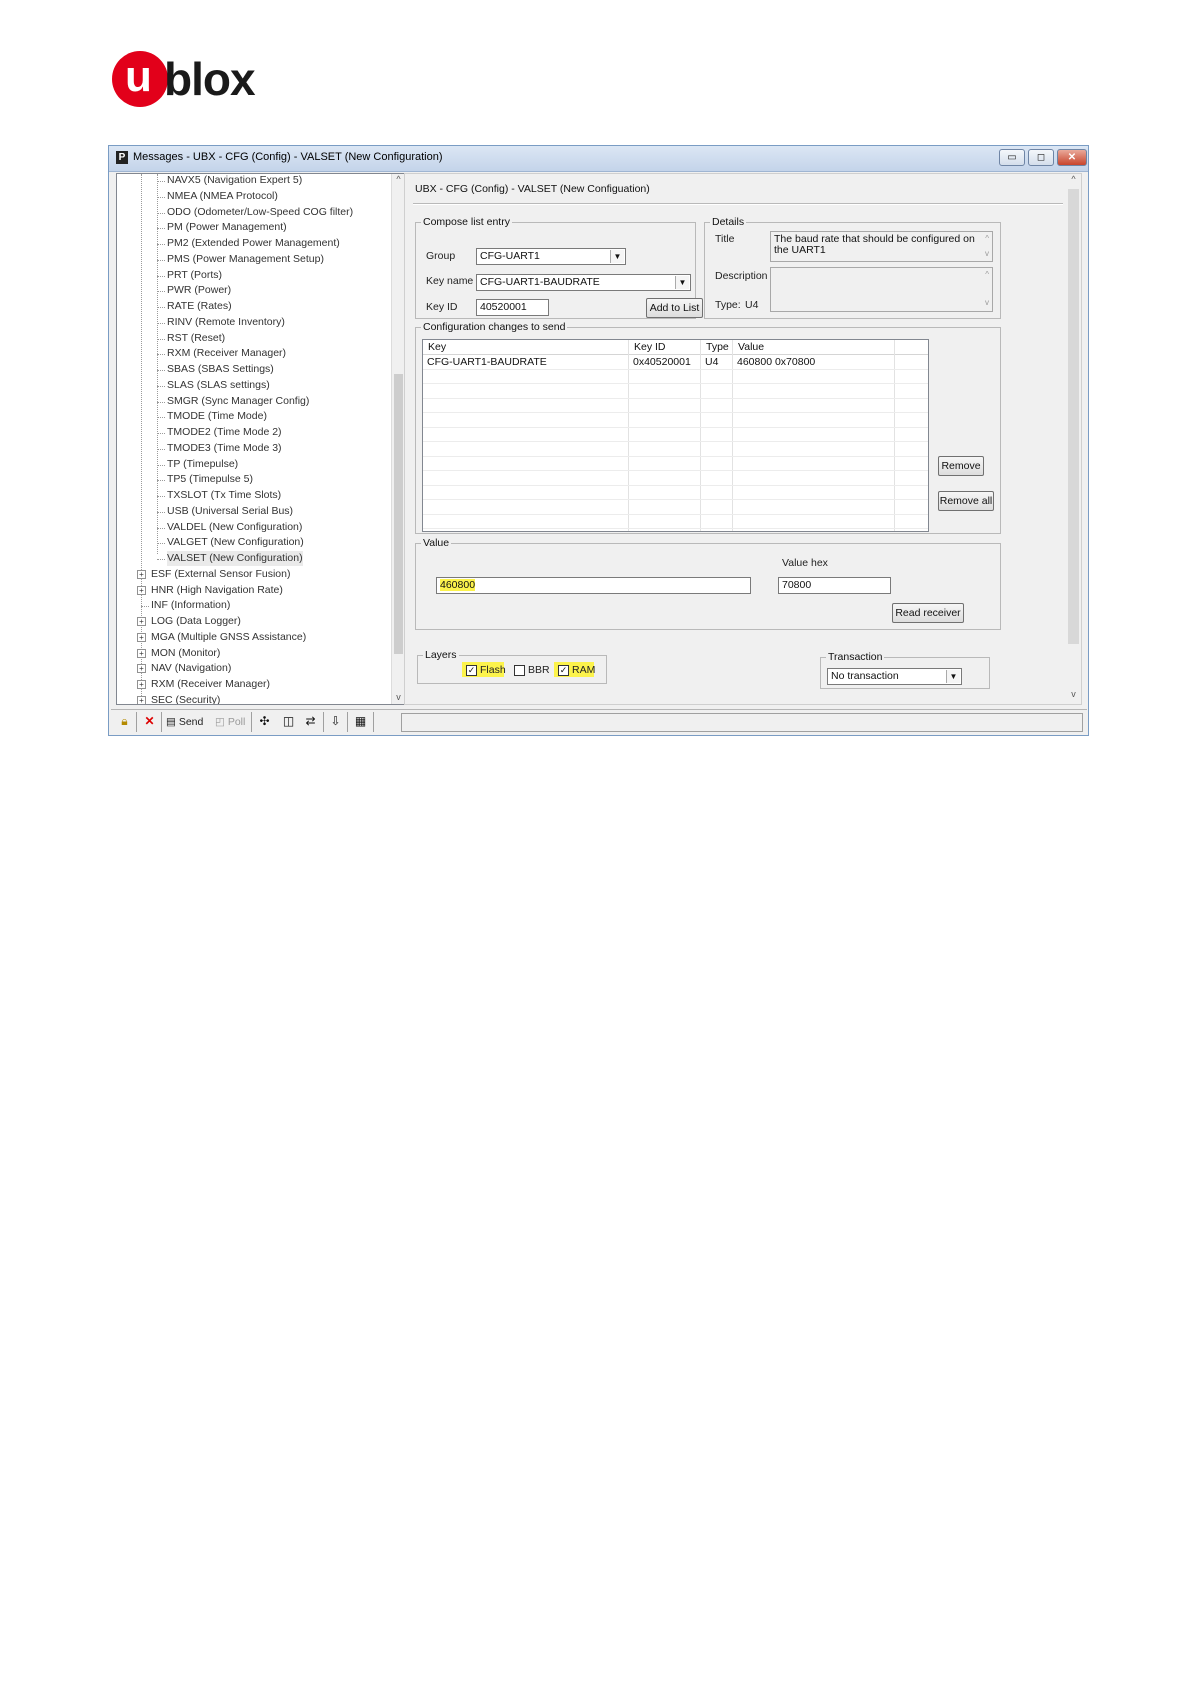 The width and height of the screenshot is (1191, 1684). Describe the element at coordinates (226, 353) in the screenshot. I see `tree-item: RXM (Receiver Manager)` at that location.